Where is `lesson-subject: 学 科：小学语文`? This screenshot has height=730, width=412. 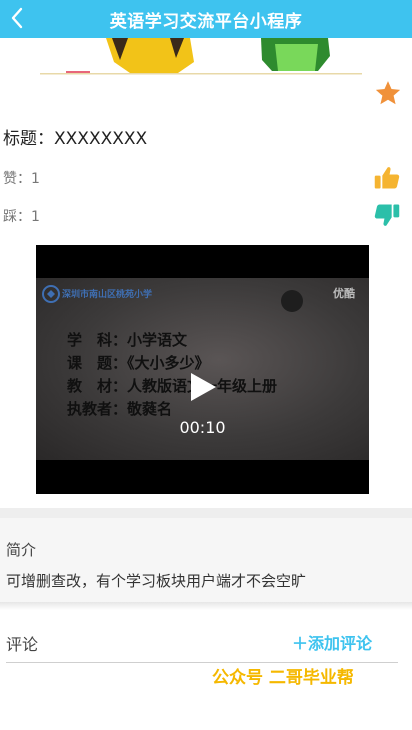
lesson-subject: 学 科：小学语文 is located at coordinates (127, 340).